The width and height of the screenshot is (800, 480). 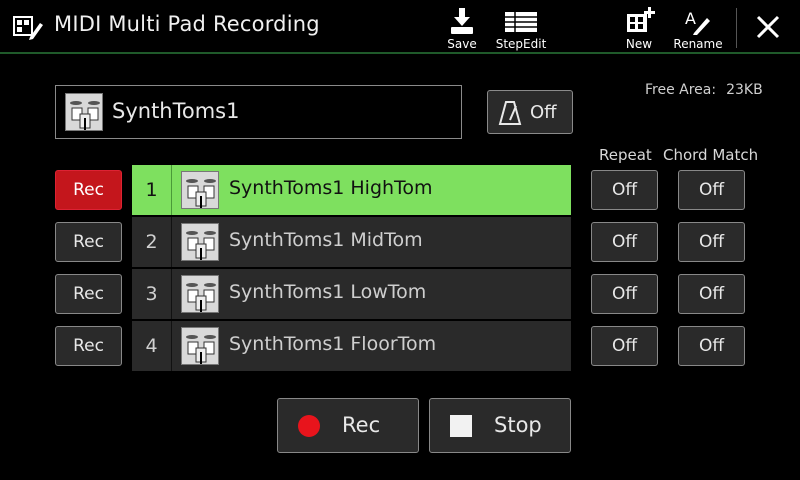 I want to click on step-edit-icon, so click(x=521, y=22).